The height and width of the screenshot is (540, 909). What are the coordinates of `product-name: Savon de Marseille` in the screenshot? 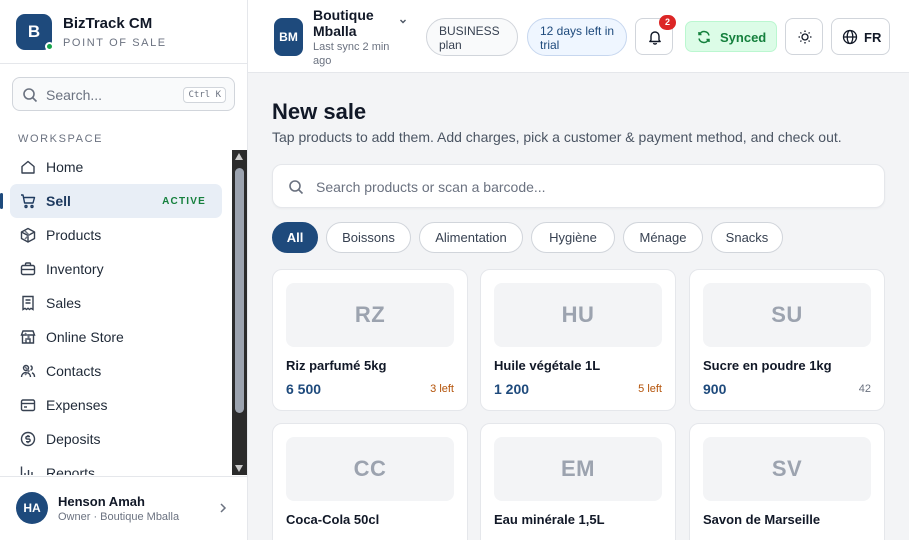 It's located at (762, 519).